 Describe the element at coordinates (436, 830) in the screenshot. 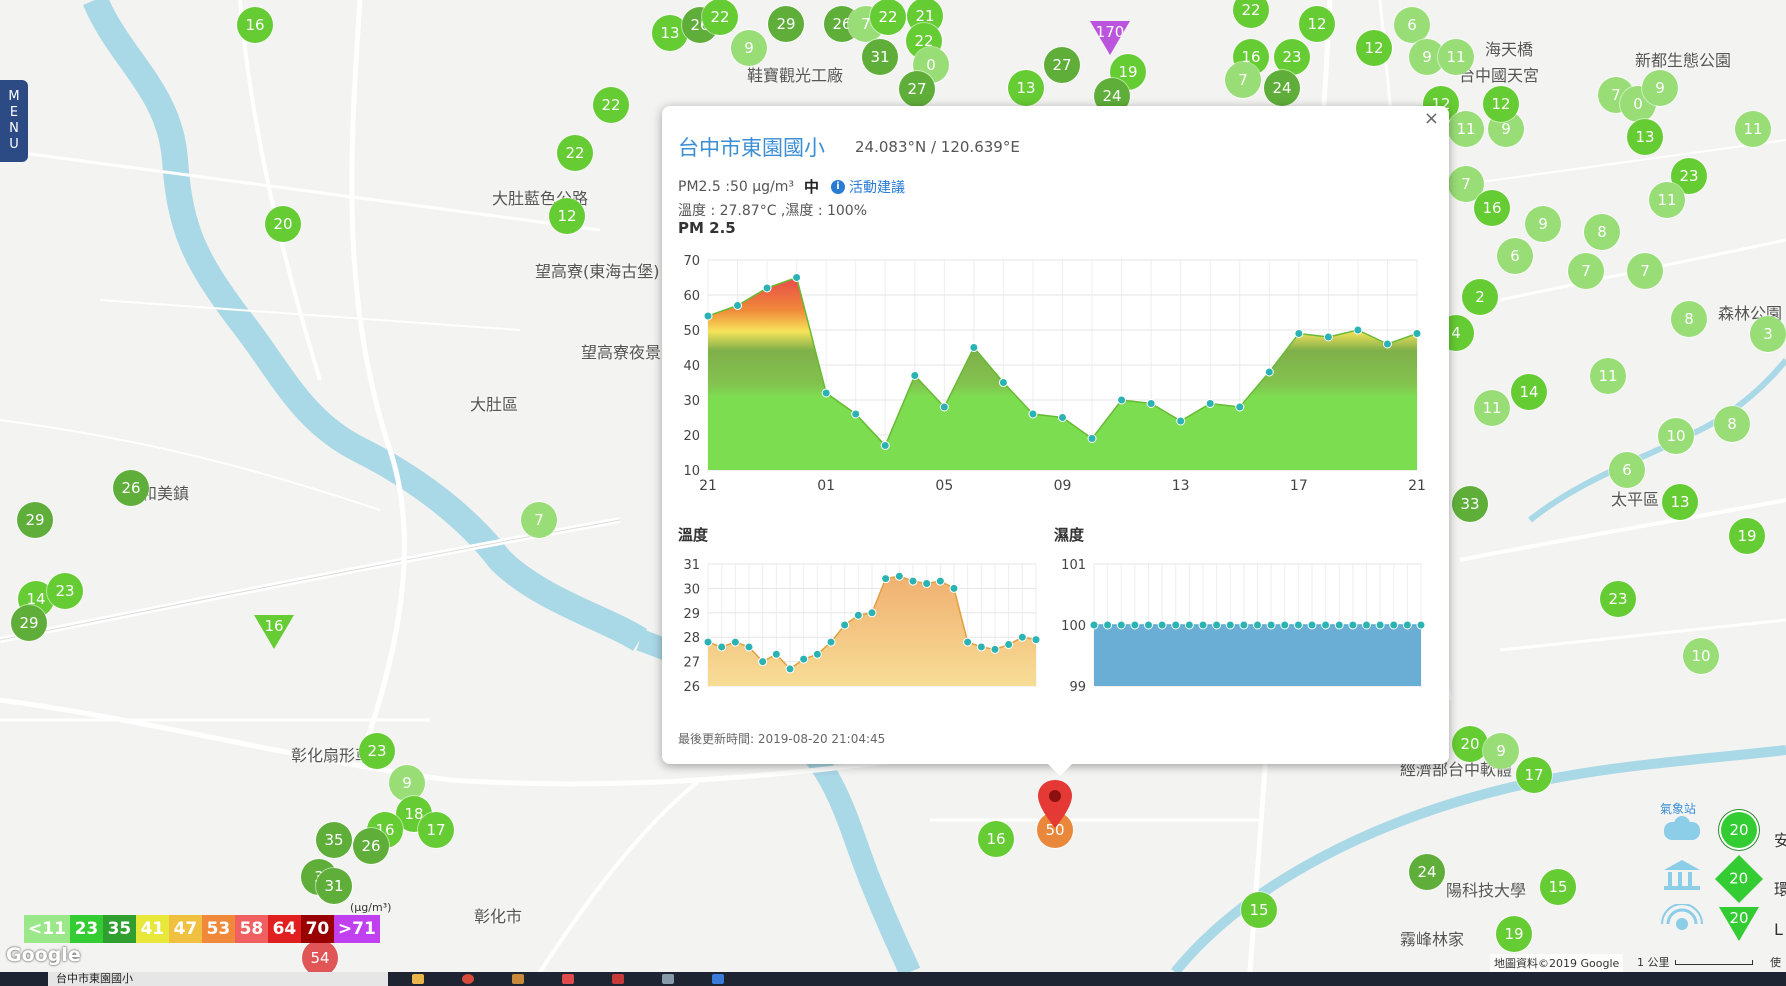

I see `aq-station-marker: 17` at that location.